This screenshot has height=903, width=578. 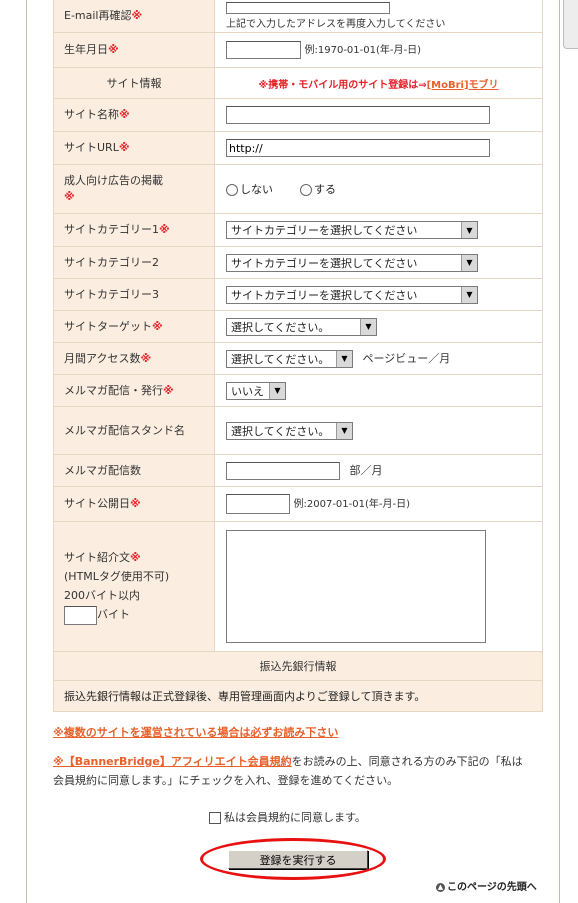 What do you see at coordinates (195, 732) in the screenshot?
I see `multi-site-link: ※複数のサイトを運営されている場合は必ずお読み下さい` at bounding box center [195, 732].